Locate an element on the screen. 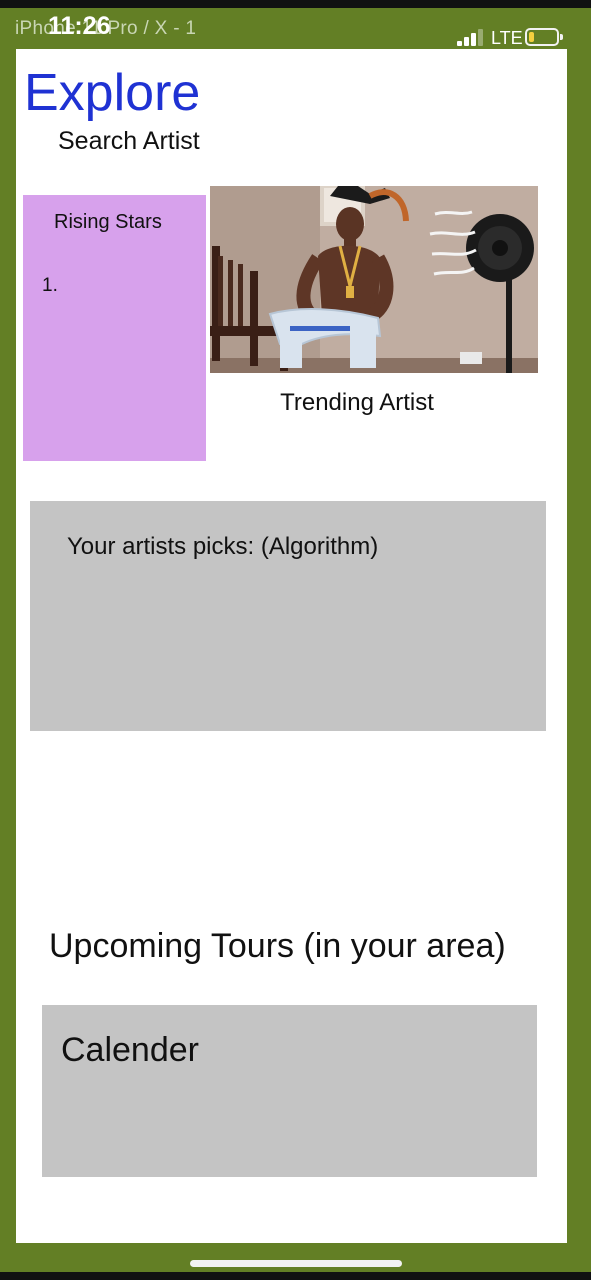  trending-artist-label: Trending Artist is located at coordinates (357, 402).